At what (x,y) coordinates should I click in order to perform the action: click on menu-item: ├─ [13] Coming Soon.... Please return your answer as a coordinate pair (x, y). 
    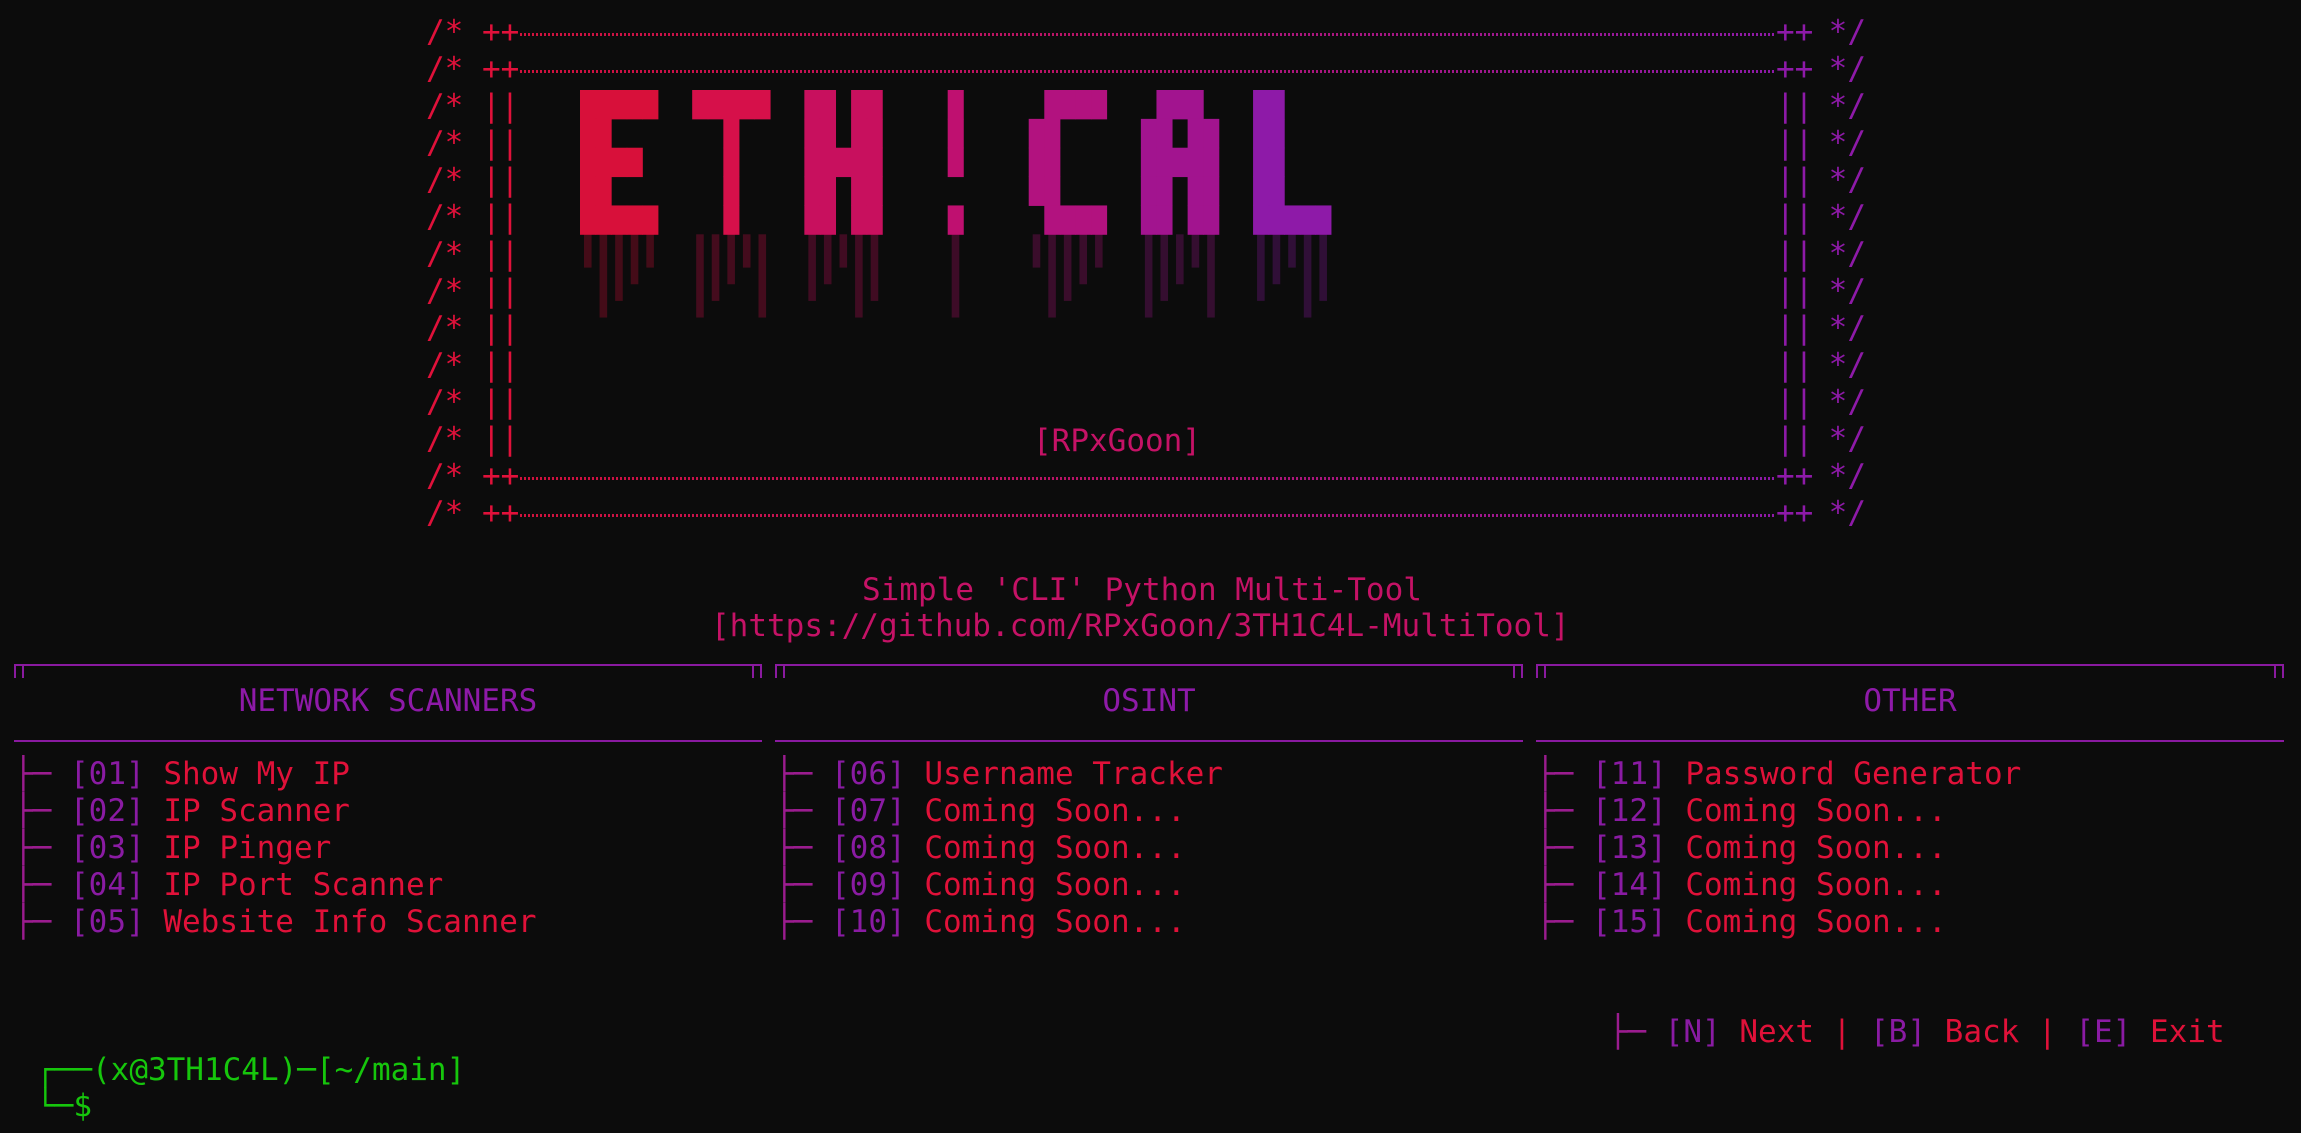
    Looking at the image, I should click on (1741, 848).